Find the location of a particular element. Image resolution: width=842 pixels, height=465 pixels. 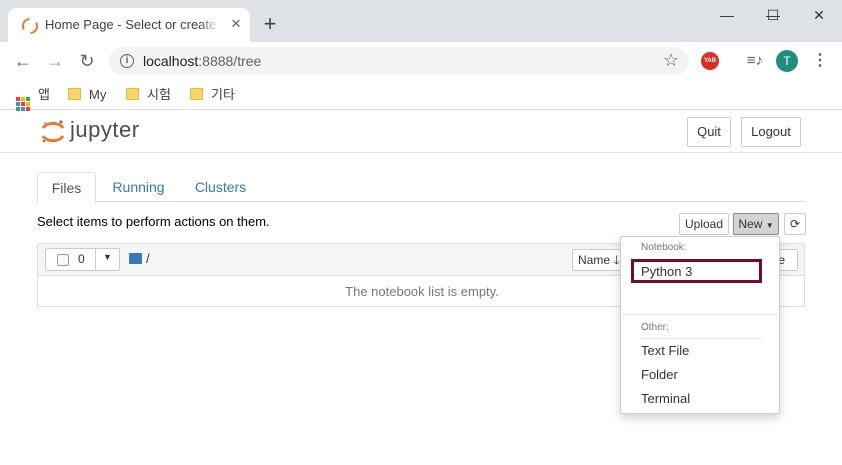

new-button-label: New is located at coordinates (750, 224).